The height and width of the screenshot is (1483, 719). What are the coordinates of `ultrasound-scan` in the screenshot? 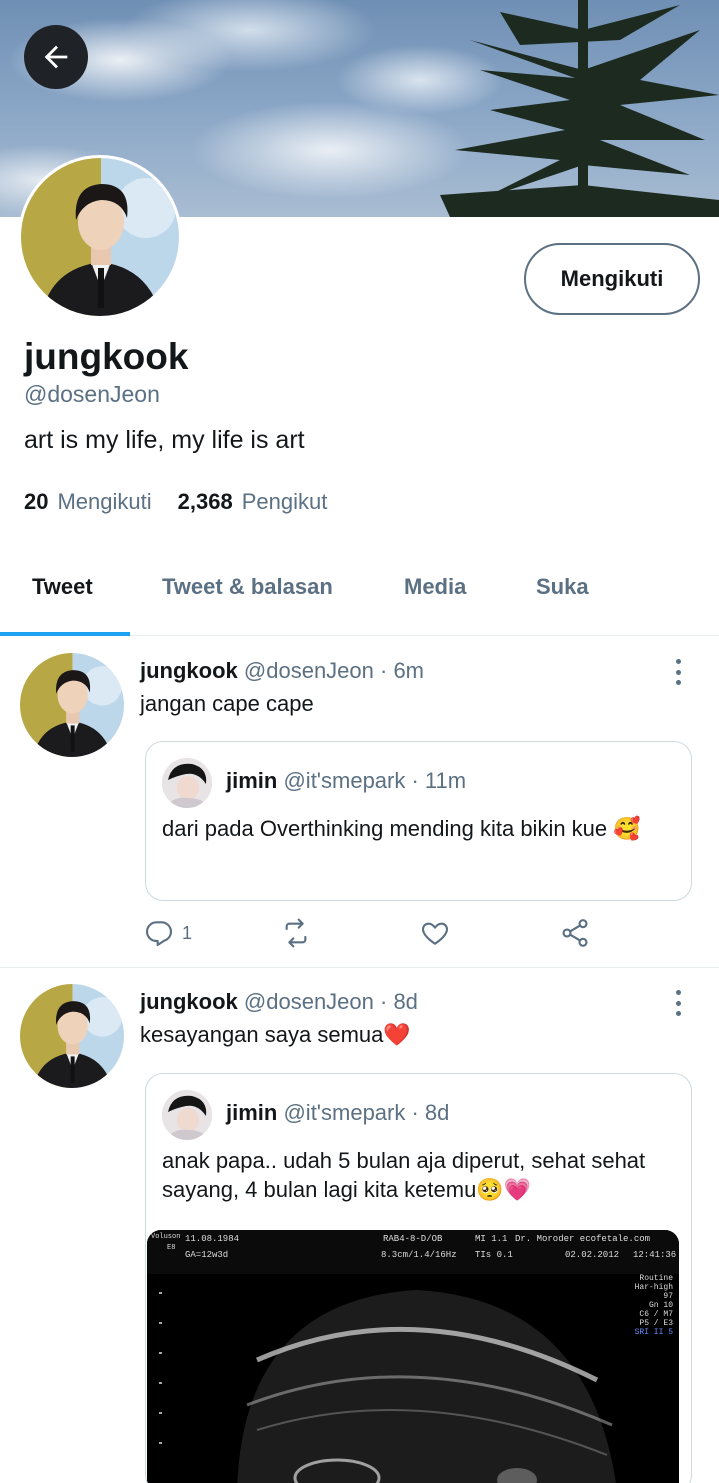 It's located at (387, 1386).